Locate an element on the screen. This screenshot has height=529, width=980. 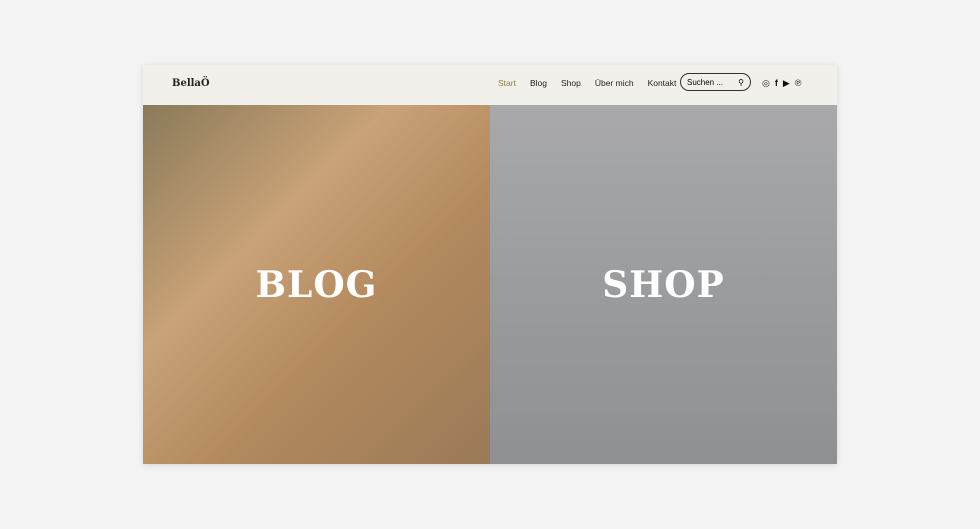
shop-title: SHOP is located at coordinates (663, 284).